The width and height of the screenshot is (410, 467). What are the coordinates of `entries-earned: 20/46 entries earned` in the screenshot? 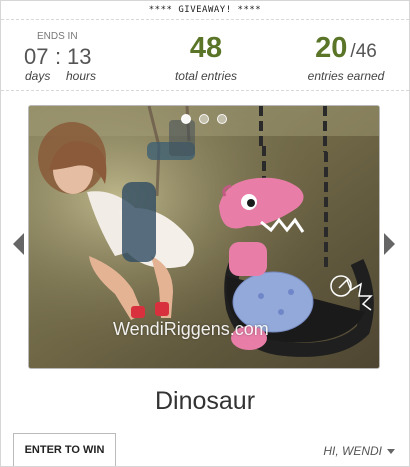 It's located at (346, 56).